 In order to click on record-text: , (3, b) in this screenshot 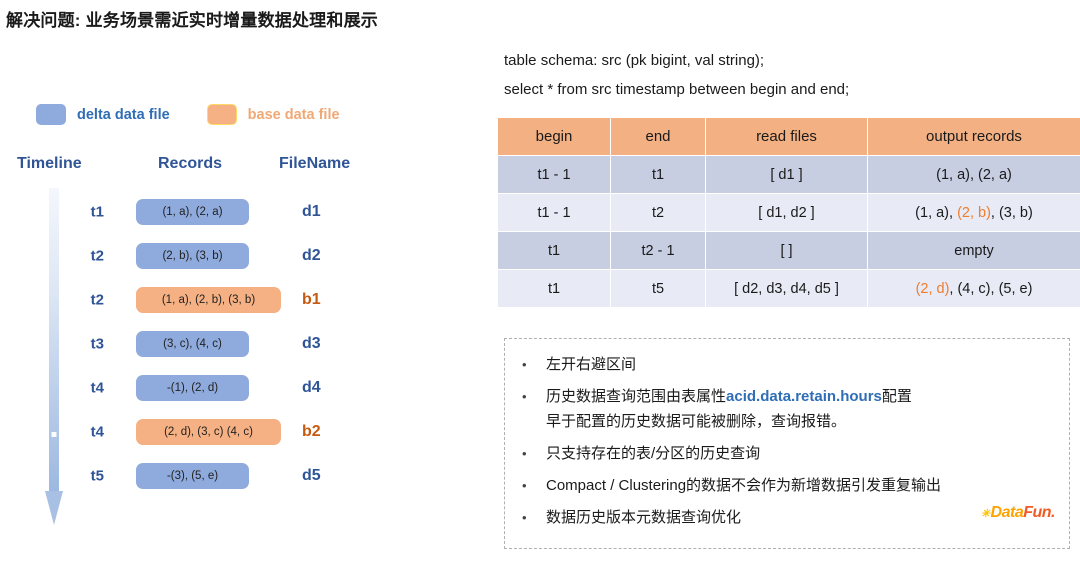, I will do `click(1011, 212)`.